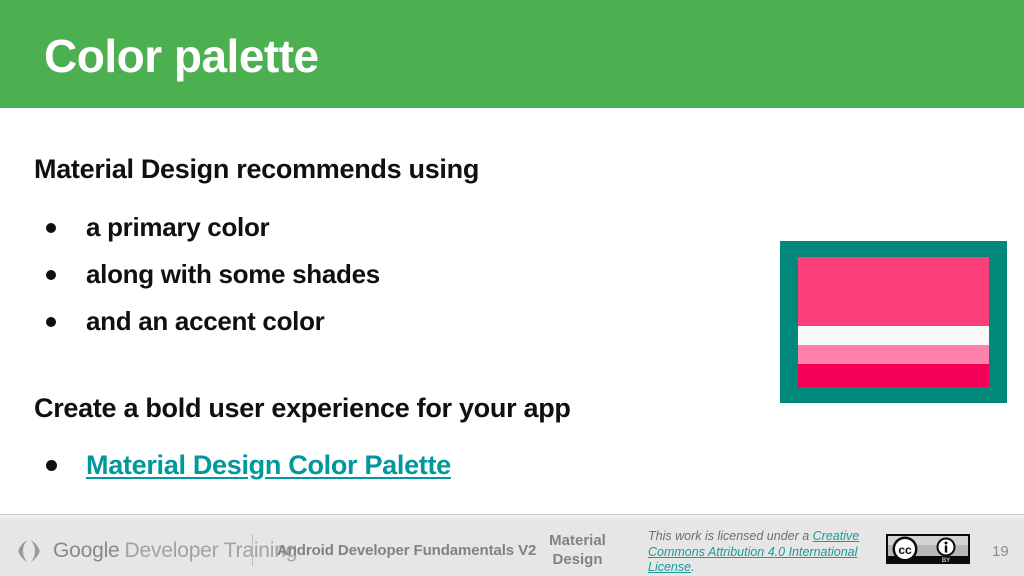 This screenshot has width=1024, height=576. What do you see at coordinates (928, 549) in the screenshot?
I see `creative-commons-by-badge-icon: cc BY` at bounding box center [928, 549].